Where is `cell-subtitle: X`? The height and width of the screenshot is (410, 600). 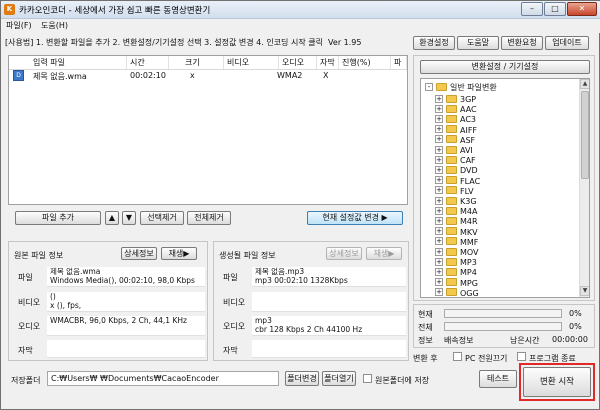
cell-subtitle: X is located at coordinates (326, 75).